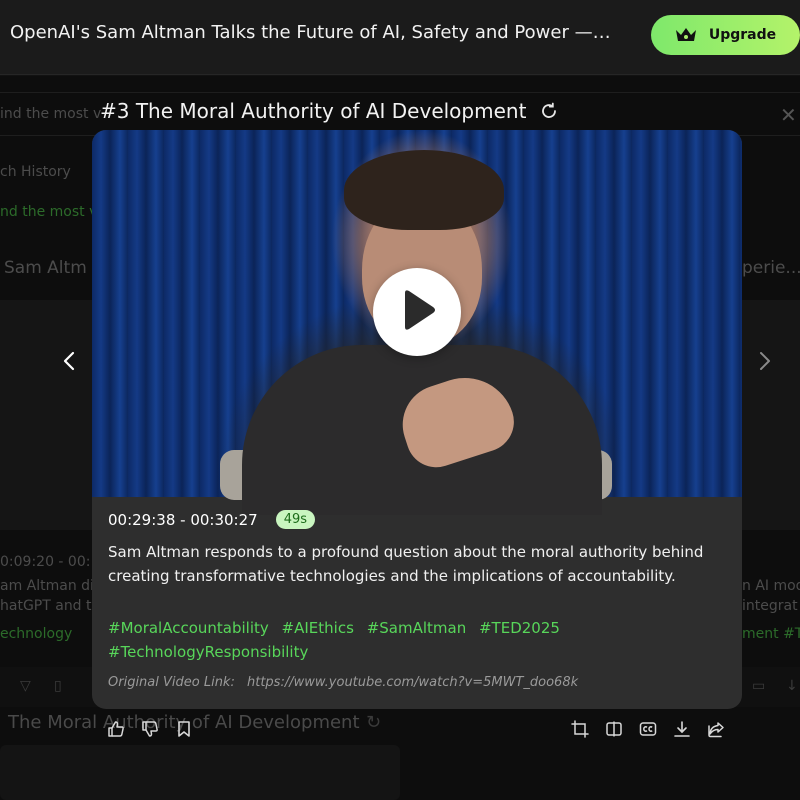 This screenshot has width=800, height=800. What do you see at coordinates (771, 415) in the screenshot?
I see `background-card-right` at bounding box center [771, 415].